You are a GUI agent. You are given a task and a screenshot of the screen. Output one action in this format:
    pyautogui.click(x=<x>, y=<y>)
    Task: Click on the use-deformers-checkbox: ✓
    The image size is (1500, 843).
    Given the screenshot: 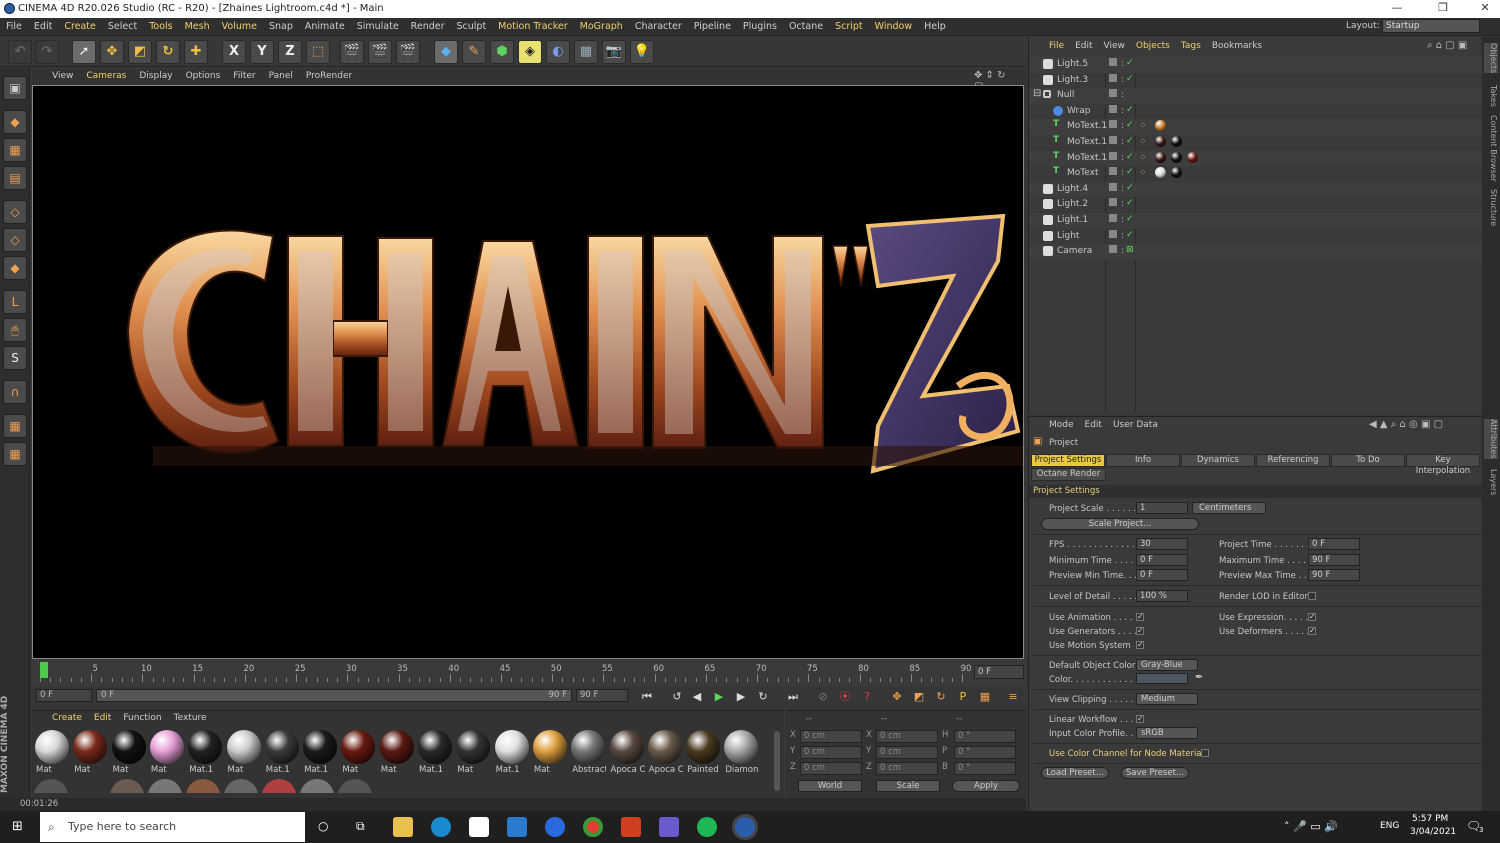 What is the action you would take?
    pyautogui.click(x=1312, y=631)
    